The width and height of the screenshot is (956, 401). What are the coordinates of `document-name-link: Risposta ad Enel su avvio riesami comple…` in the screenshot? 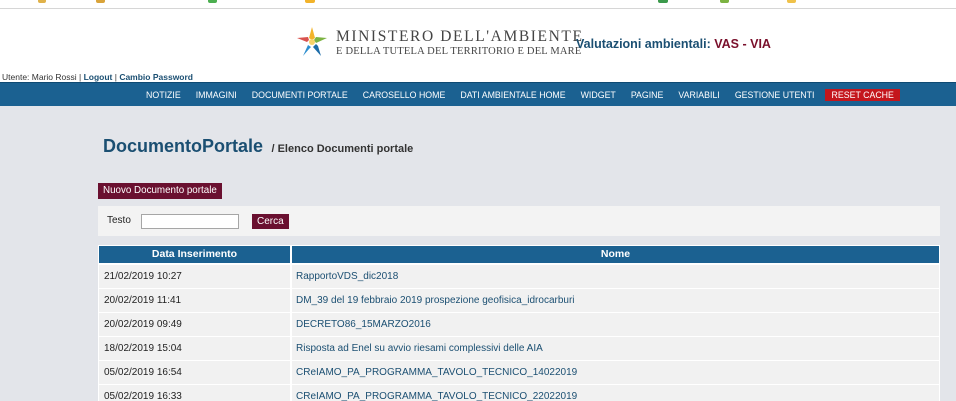 It's located at (615, 348).